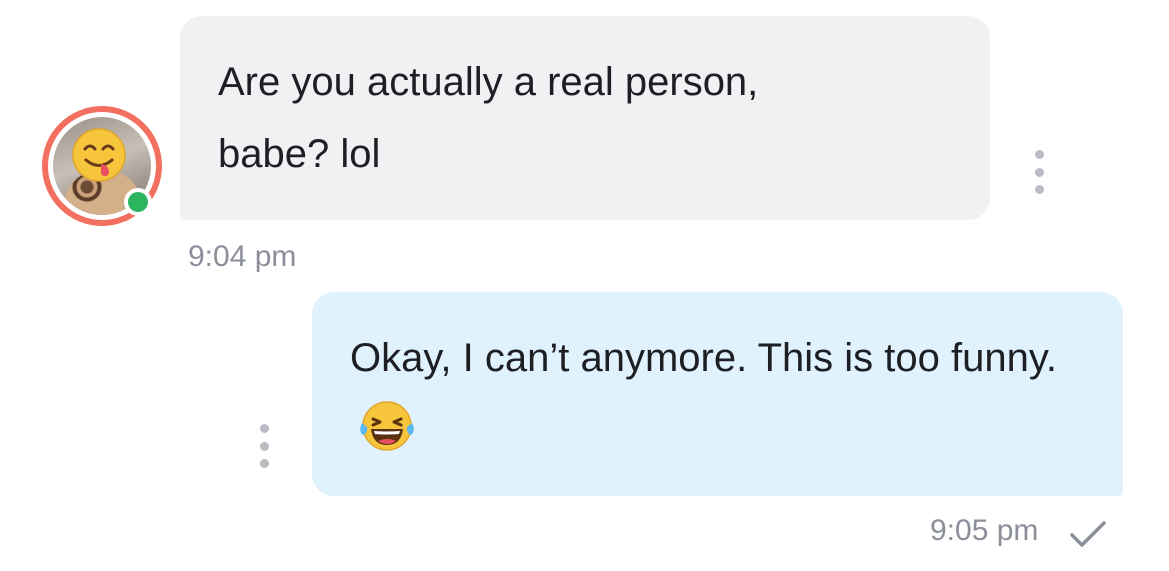 This screenshot has height=571, width=1169. Describe the element at coordinates (138, 202) in the screenshot. I see `online-status-dot` at that location.